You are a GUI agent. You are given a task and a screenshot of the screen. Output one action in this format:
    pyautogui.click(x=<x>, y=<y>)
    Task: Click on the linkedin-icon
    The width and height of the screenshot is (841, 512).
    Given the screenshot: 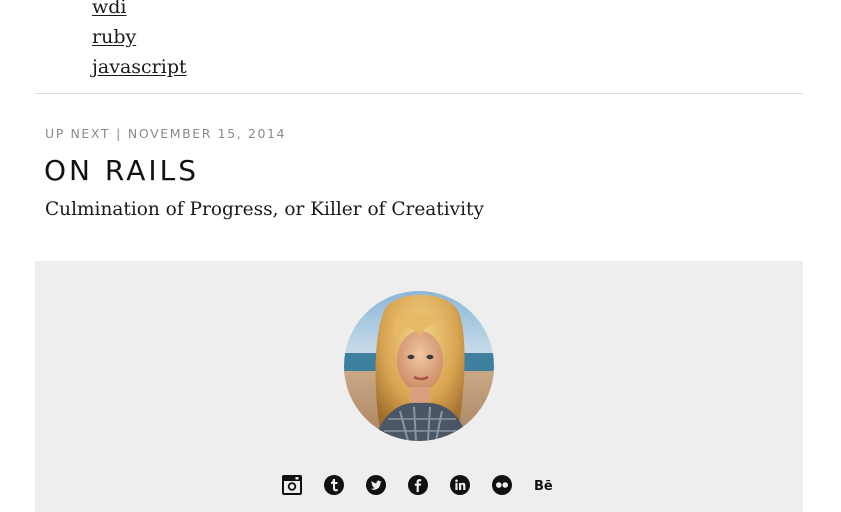 What is the action you would take?
    pyautogui.click(x=460, y=485)
    